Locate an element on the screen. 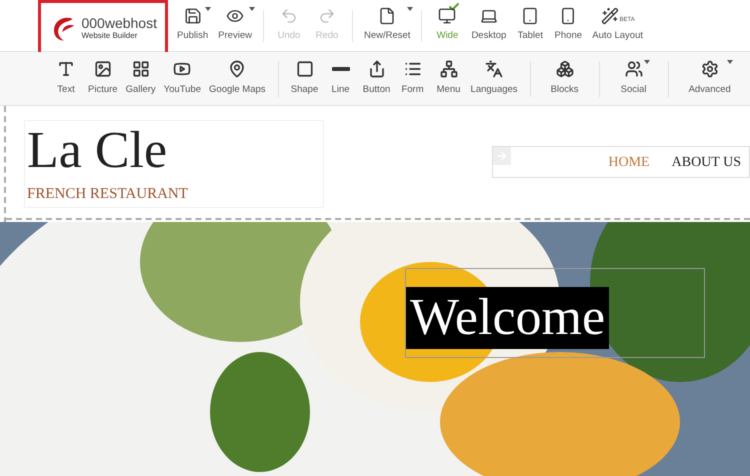 The width and height of the screenshot is (750, 476). insert-button: Form is located at coordinates (412, 79).